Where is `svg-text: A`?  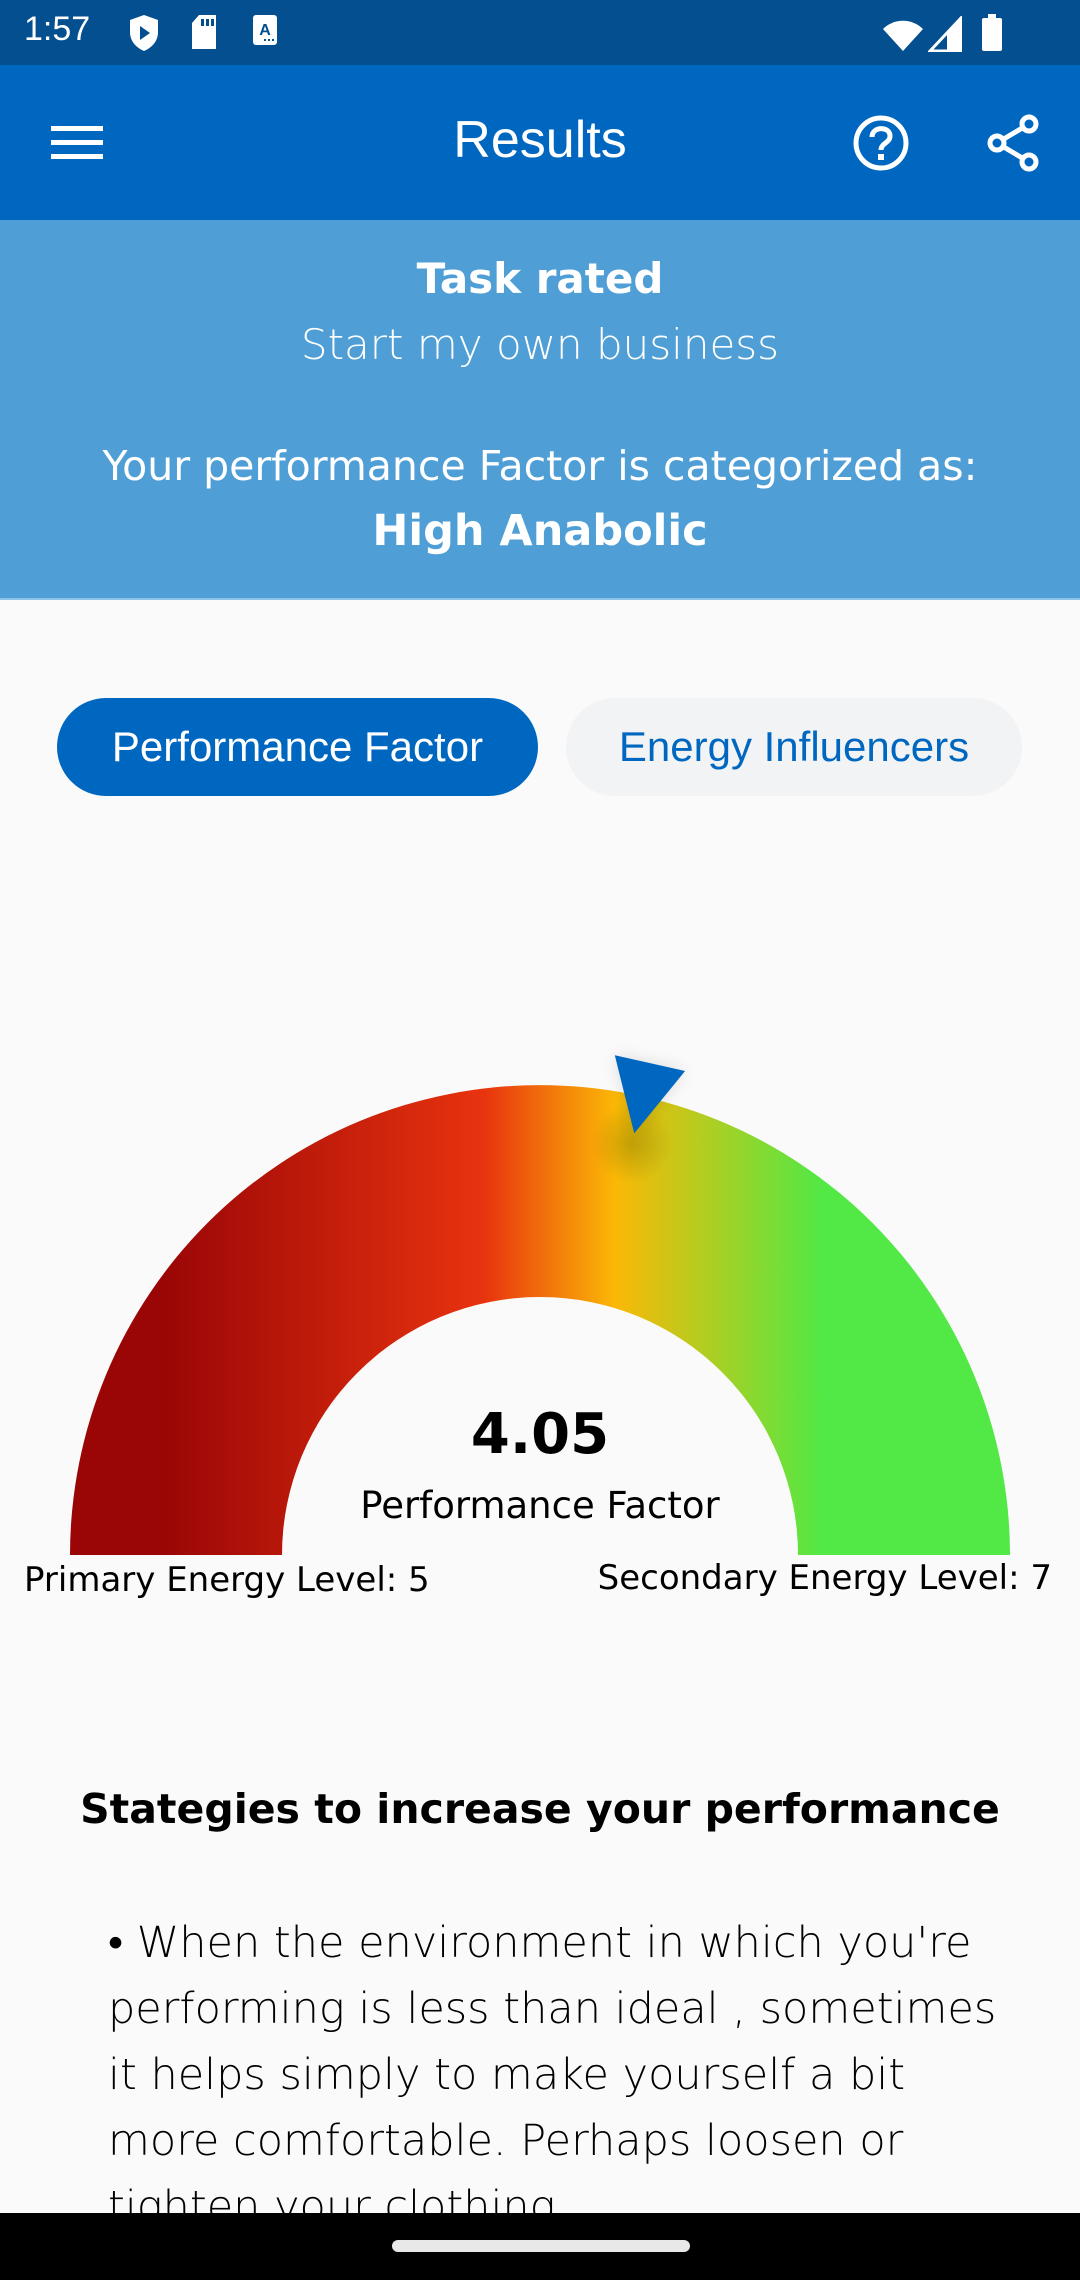 svg-text: A is located at coordinates (265, 30).